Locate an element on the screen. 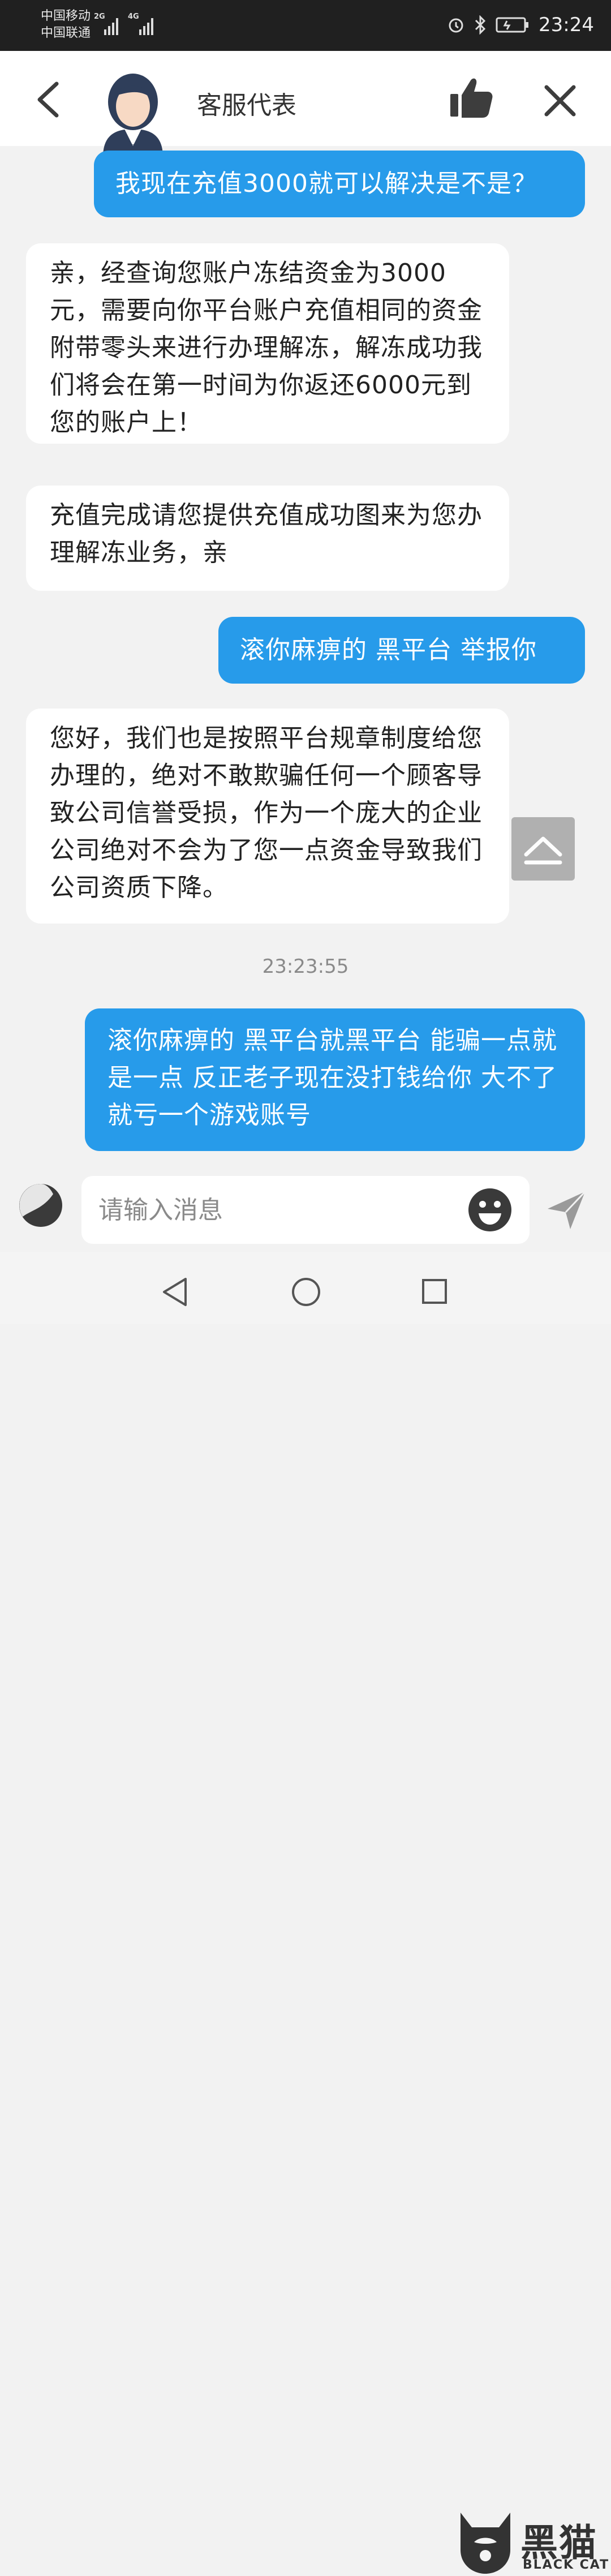 The width and height of the screenshot is (611, 2576). network-2g-label: 2G is located at coordinates (100, 16).